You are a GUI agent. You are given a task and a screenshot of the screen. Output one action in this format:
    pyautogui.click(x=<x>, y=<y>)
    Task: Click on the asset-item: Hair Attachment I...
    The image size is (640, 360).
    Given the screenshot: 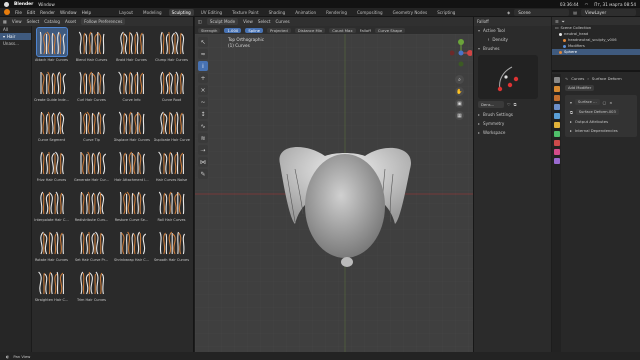 What is the action you would take?
    pyautogui.click(x=131, y=166)
    